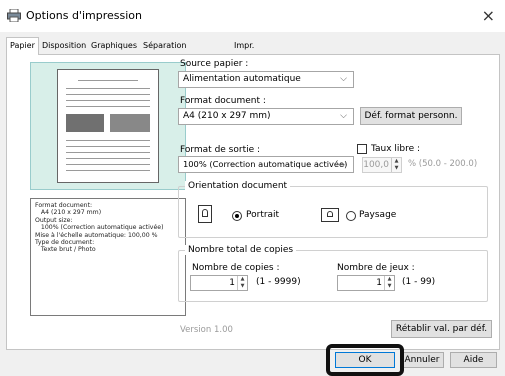 This screenshot has height=376, width=505. I want to click on orientation-title: Orientation document, so click(238, 186).